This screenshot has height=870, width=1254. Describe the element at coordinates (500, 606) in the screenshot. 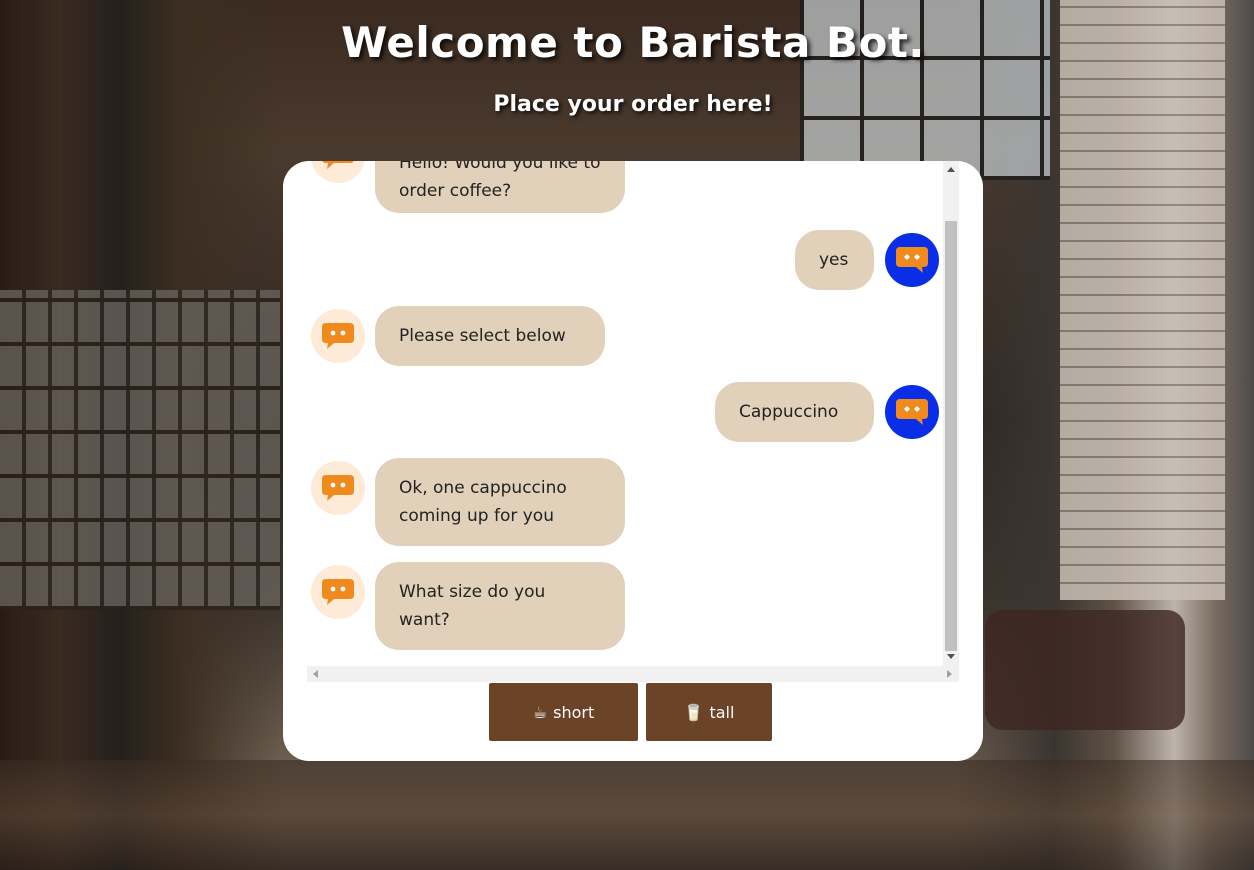

I see `message-bubble: What size do you want?` at that location.